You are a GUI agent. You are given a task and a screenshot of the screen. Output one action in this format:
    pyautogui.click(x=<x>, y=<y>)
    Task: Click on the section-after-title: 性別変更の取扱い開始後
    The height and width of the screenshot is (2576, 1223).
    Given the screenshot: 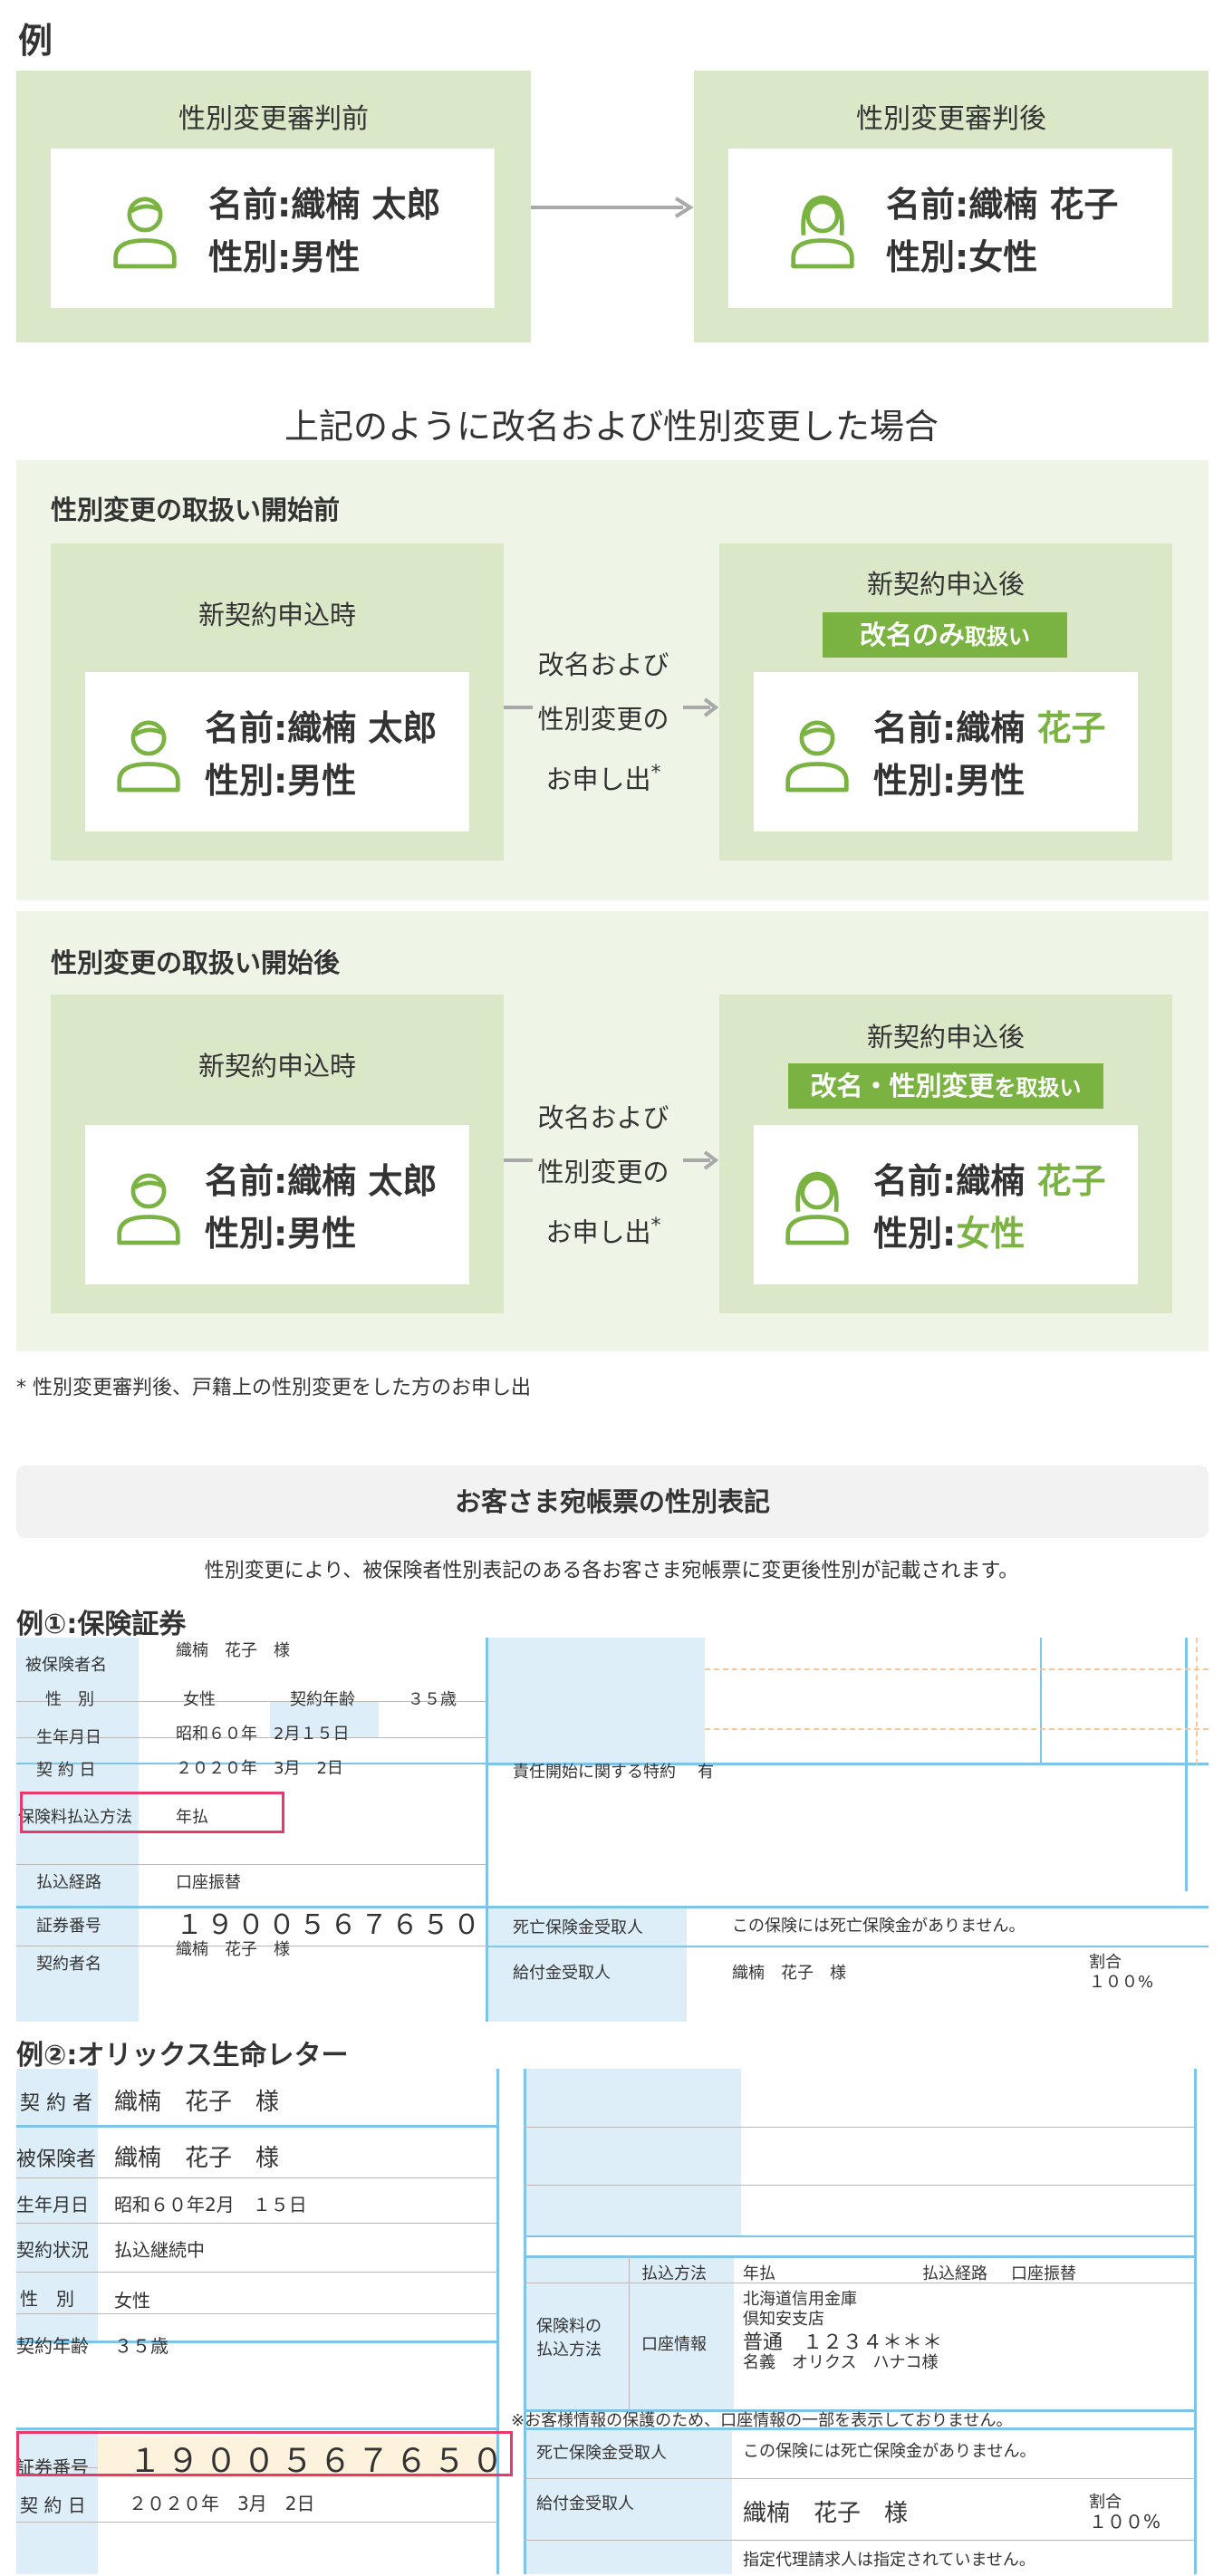 What is the action you would take?
    pyautogui.click(x=196, y=962)
    